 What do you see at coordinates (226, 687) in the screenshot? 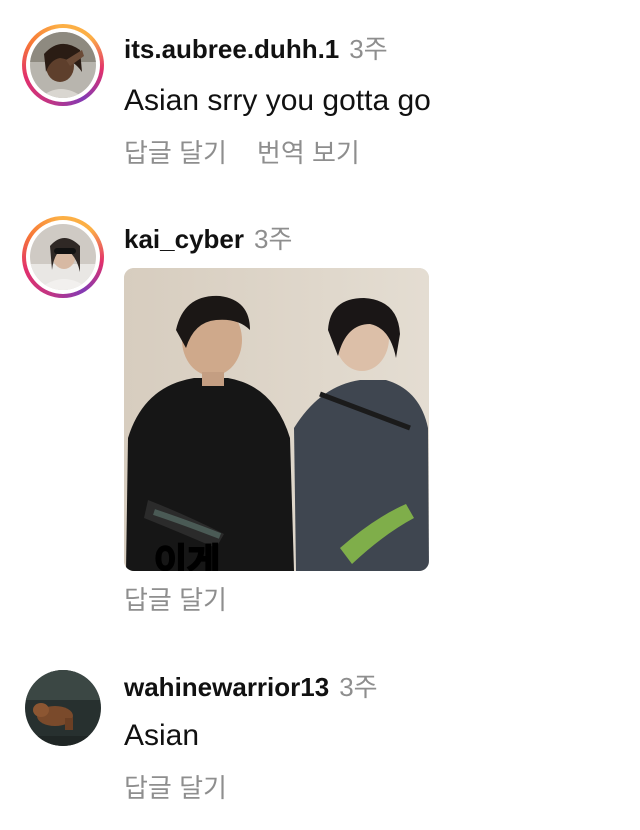
I see `username: wahinewarrior13` at bounding box center [226, 687].